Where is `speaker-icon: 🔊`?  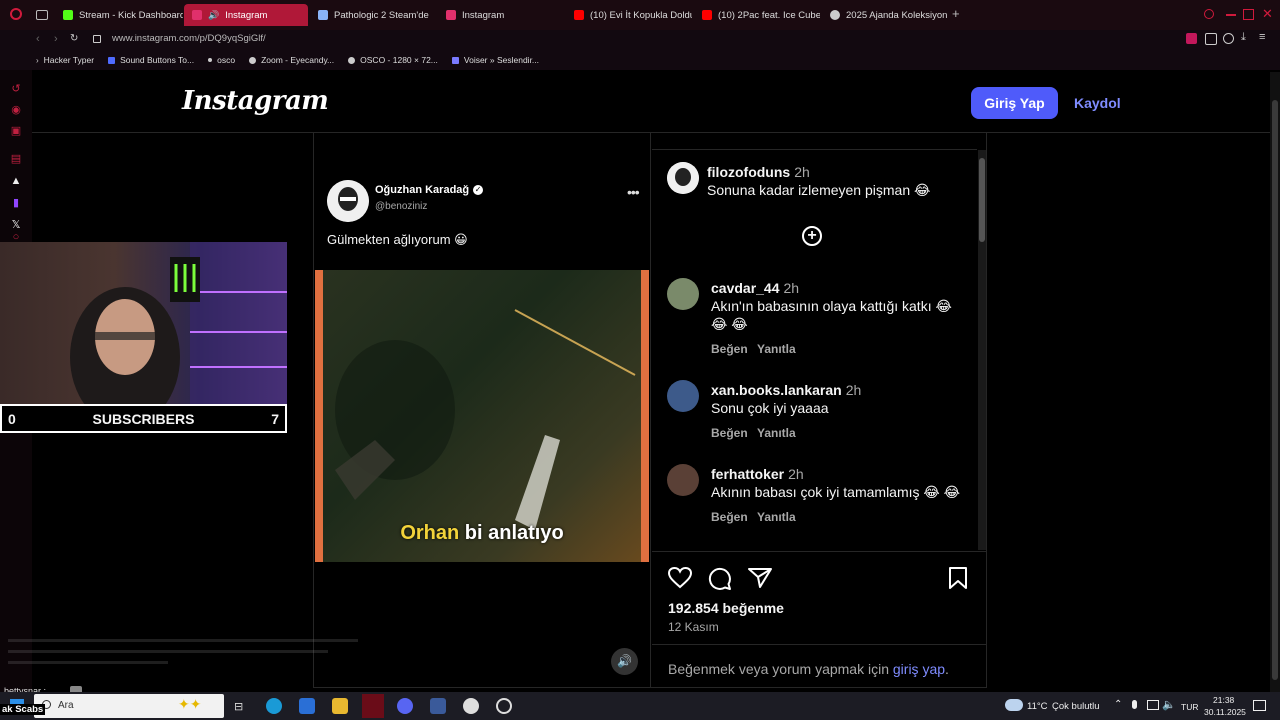
speaker-icon: 🔊 is located at coordinates (213, 15).